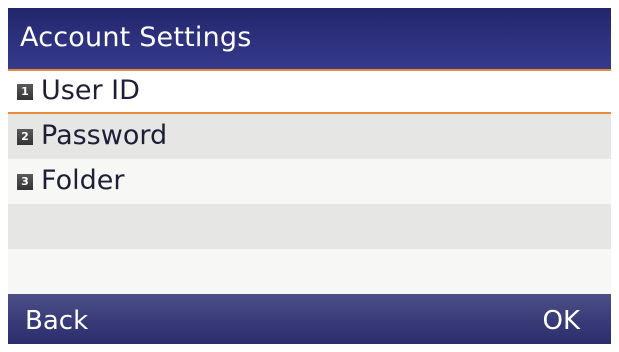 This screenshot has height=352, width=619. I want to click on number-3-icon: 3, so click(25, 182).